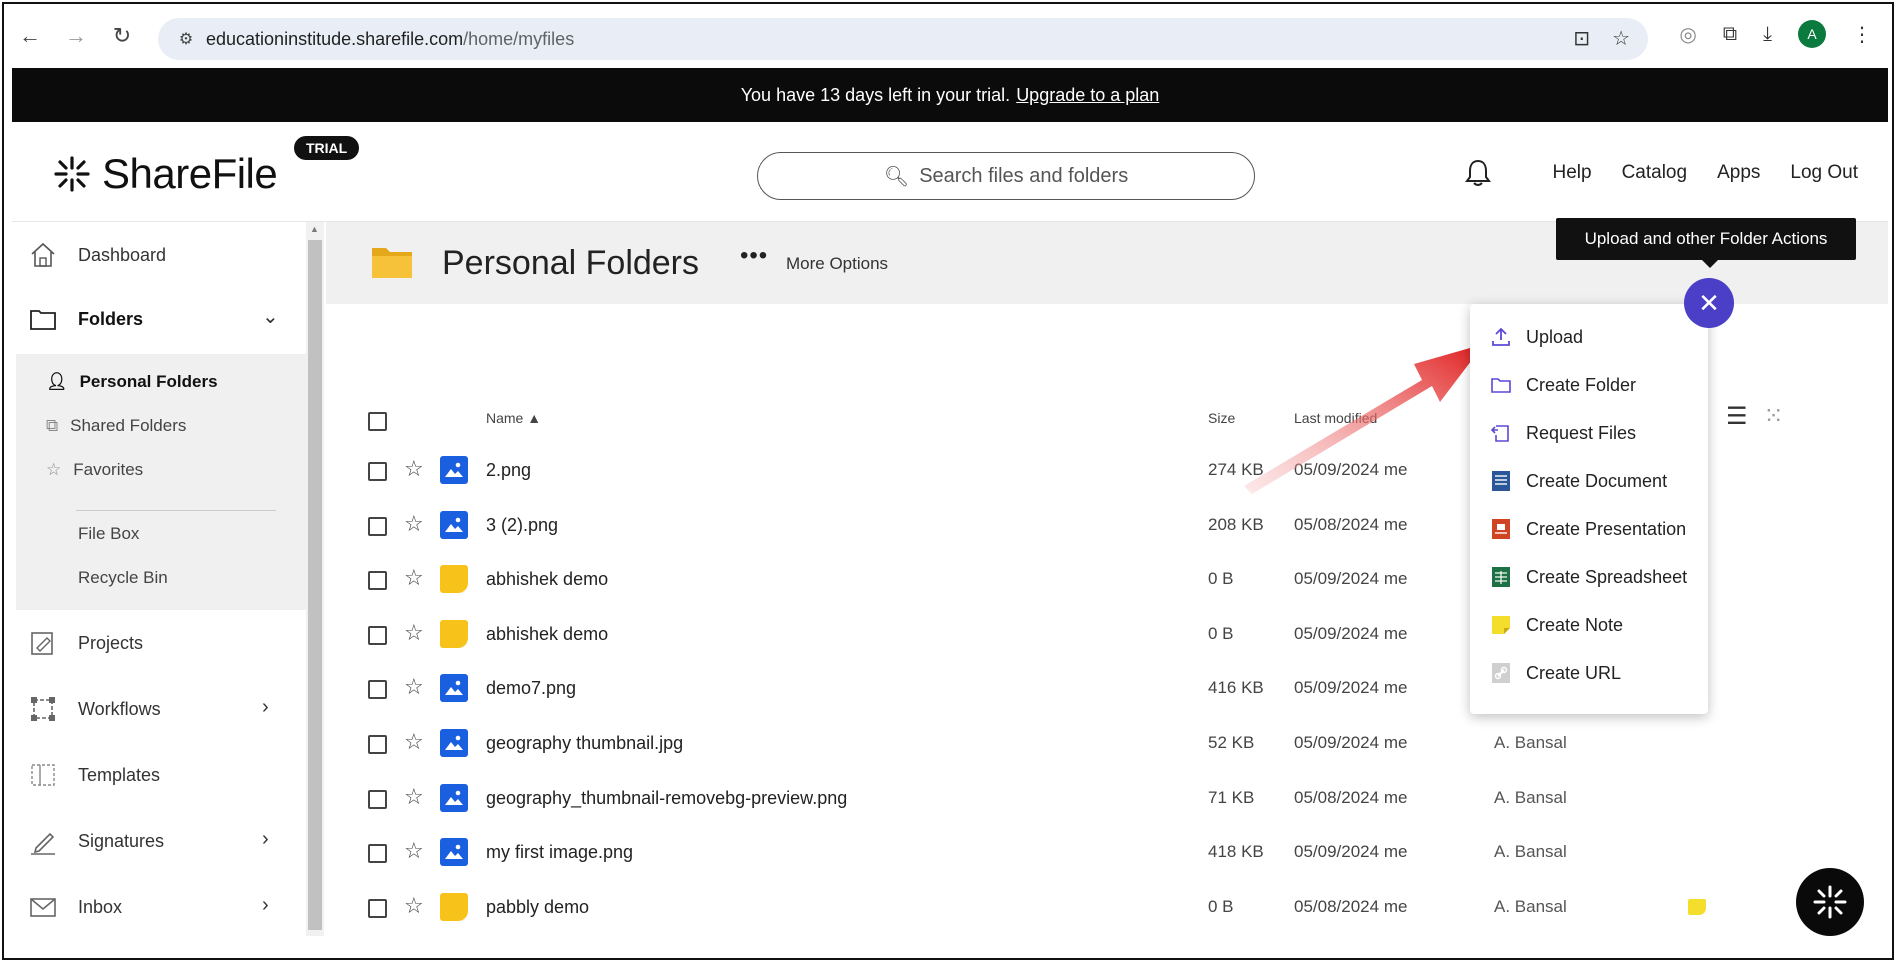  I want to click on sidebar-item-dashboard: Dashboard, so click(97, 255).